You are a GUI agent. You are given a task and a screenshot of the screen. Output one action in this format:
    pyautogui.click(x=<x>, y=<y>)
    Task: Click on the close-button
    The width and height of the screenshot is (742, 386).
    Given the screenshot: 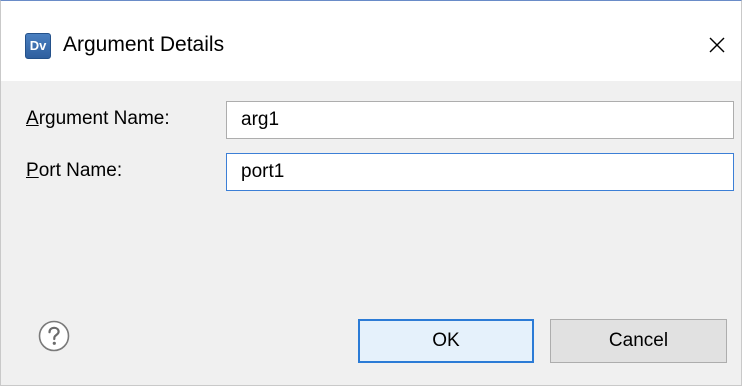 What is the action you would take?
    pyautogui.click(x=717, y=45)
    